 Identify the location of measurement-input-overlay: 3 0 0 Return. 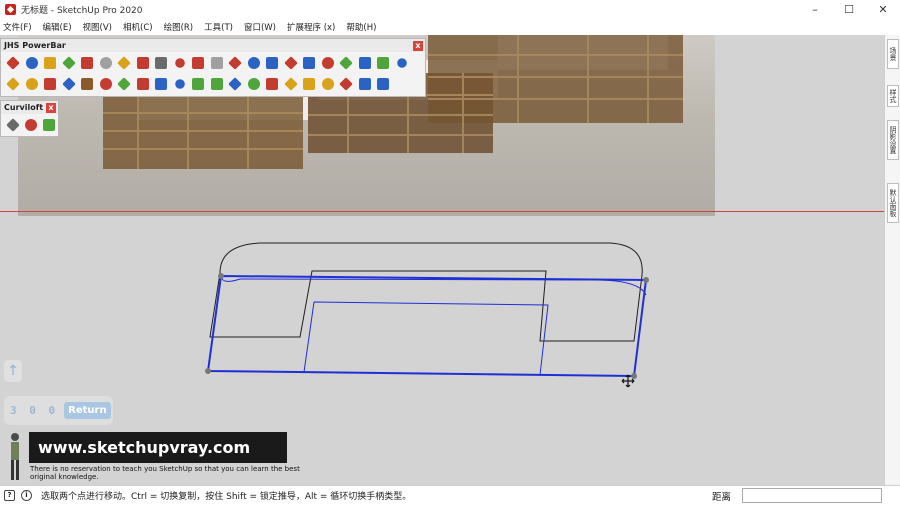
(58, 410).